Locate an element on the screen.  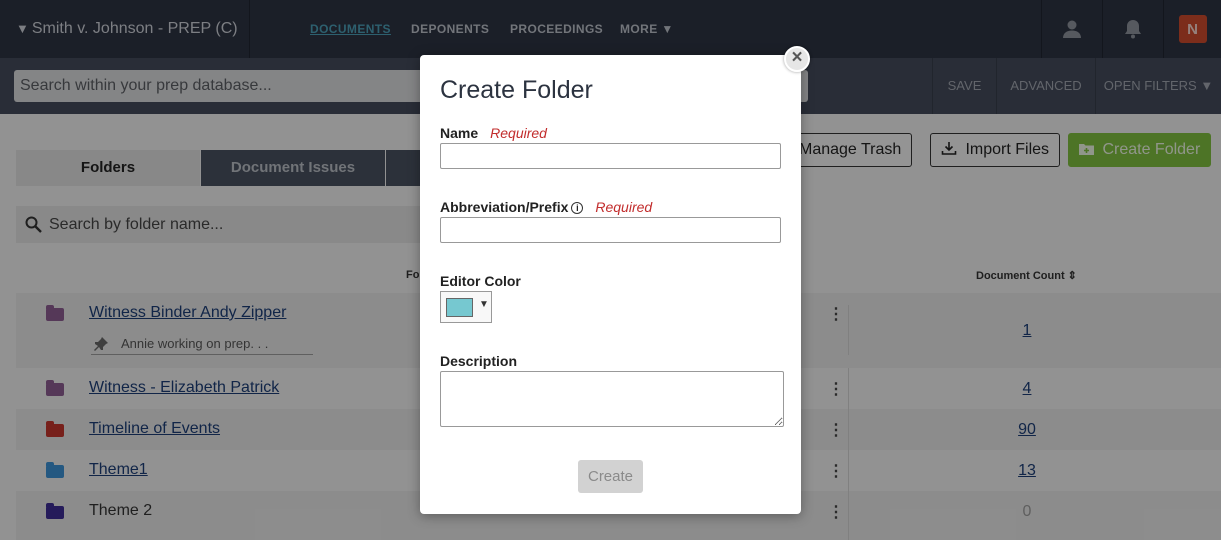
editor-color-picker: ▼ is located at coordinates (466, 307).